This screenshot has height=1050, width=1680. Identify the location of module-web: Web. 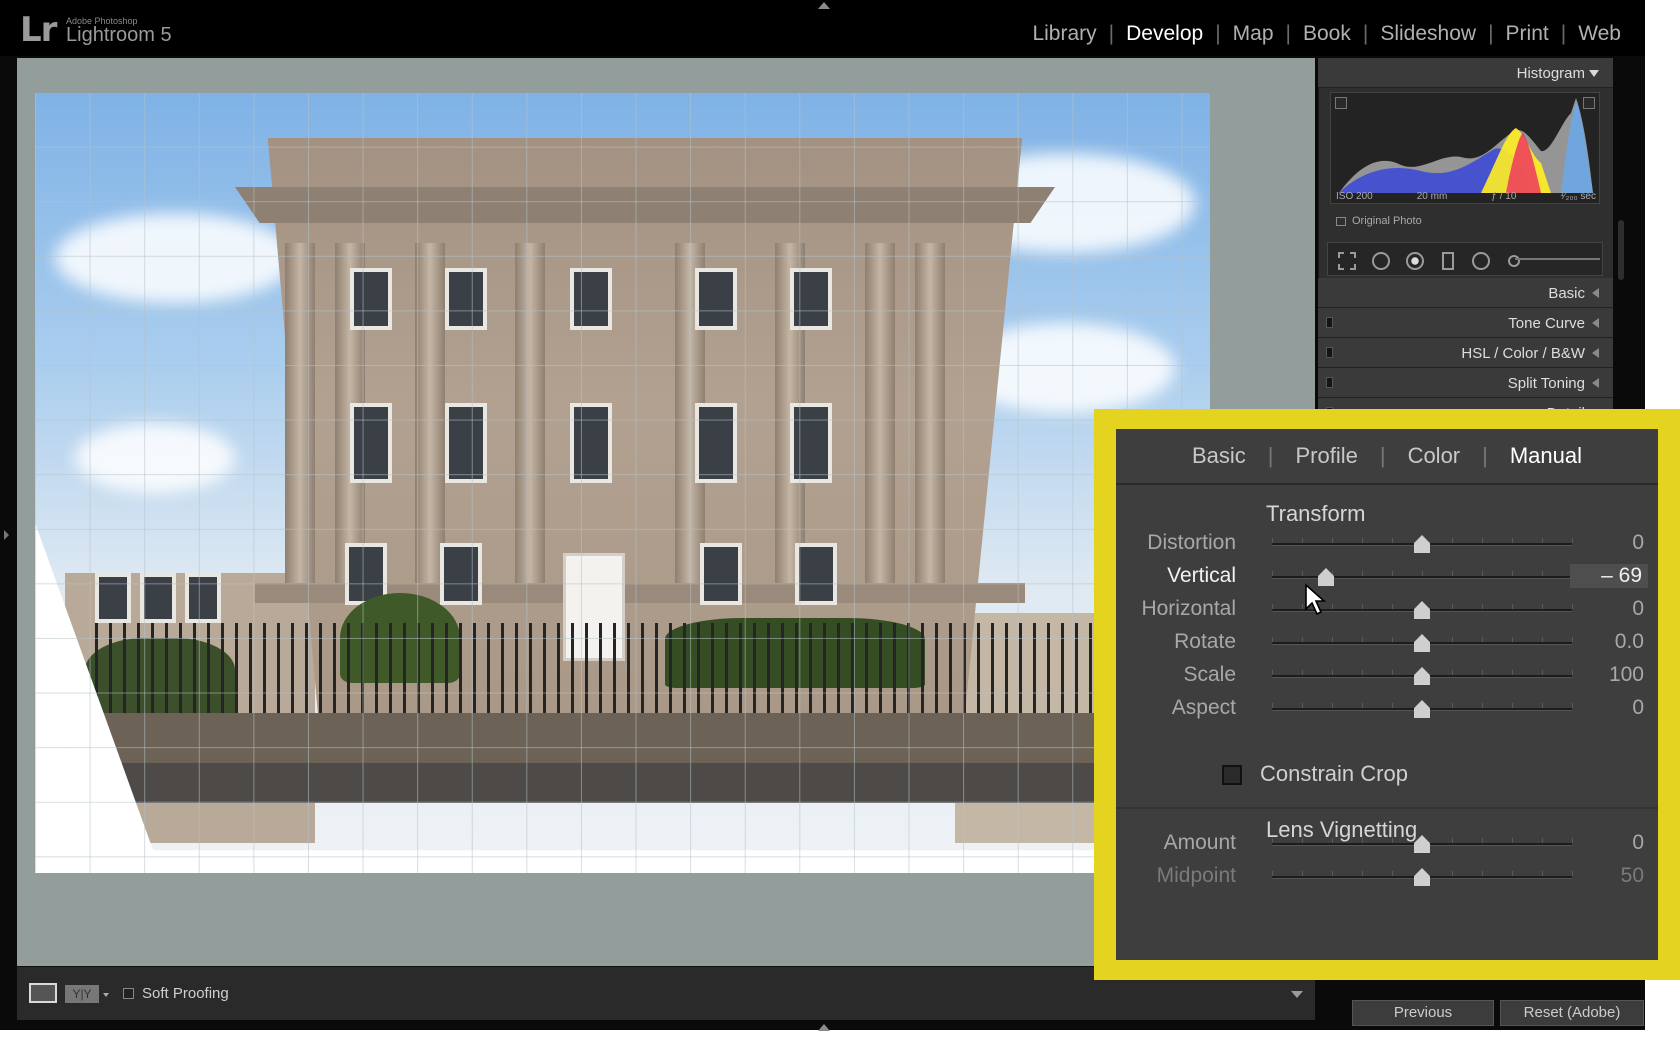
(1599, 34).